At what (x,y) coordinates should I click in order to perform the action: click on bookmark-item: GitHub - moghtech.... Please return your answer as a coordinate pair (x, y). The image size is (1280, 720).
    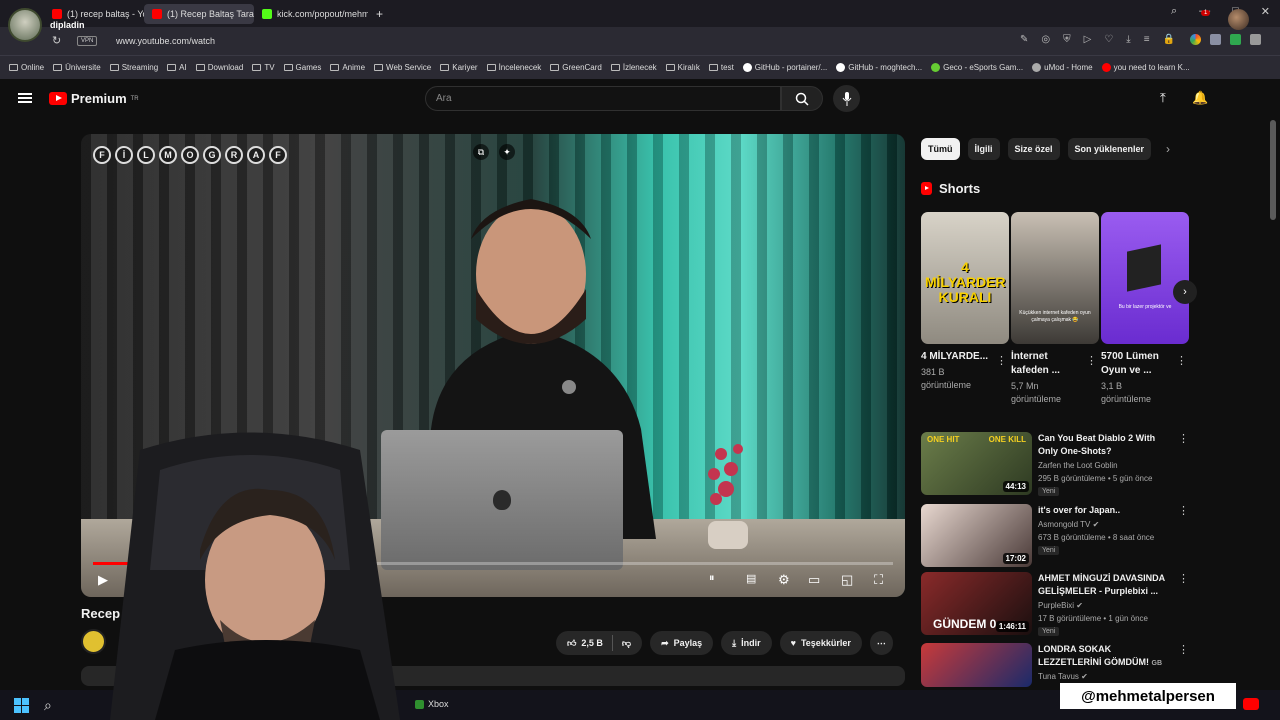
    Looking at the image, I should click on (879, 67).